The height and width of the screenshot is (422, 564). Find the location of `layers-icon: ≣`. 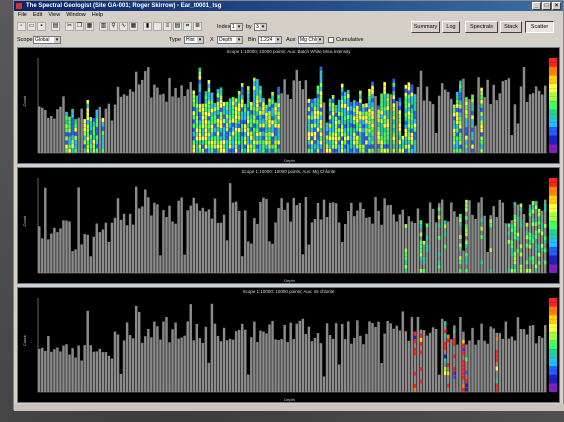

layers-icon: ≣ is located at coordinates (197, 26).